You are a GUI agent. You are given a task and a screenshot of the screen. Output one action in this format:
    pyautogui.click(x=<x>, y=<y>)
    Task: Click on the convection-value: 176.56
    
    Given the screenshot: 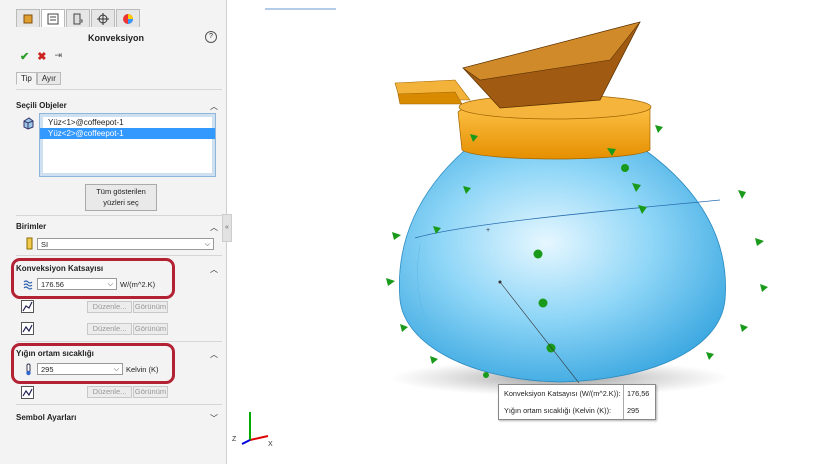 What is the action you would take?
    pyautogui.click(x=52, y=284)
    